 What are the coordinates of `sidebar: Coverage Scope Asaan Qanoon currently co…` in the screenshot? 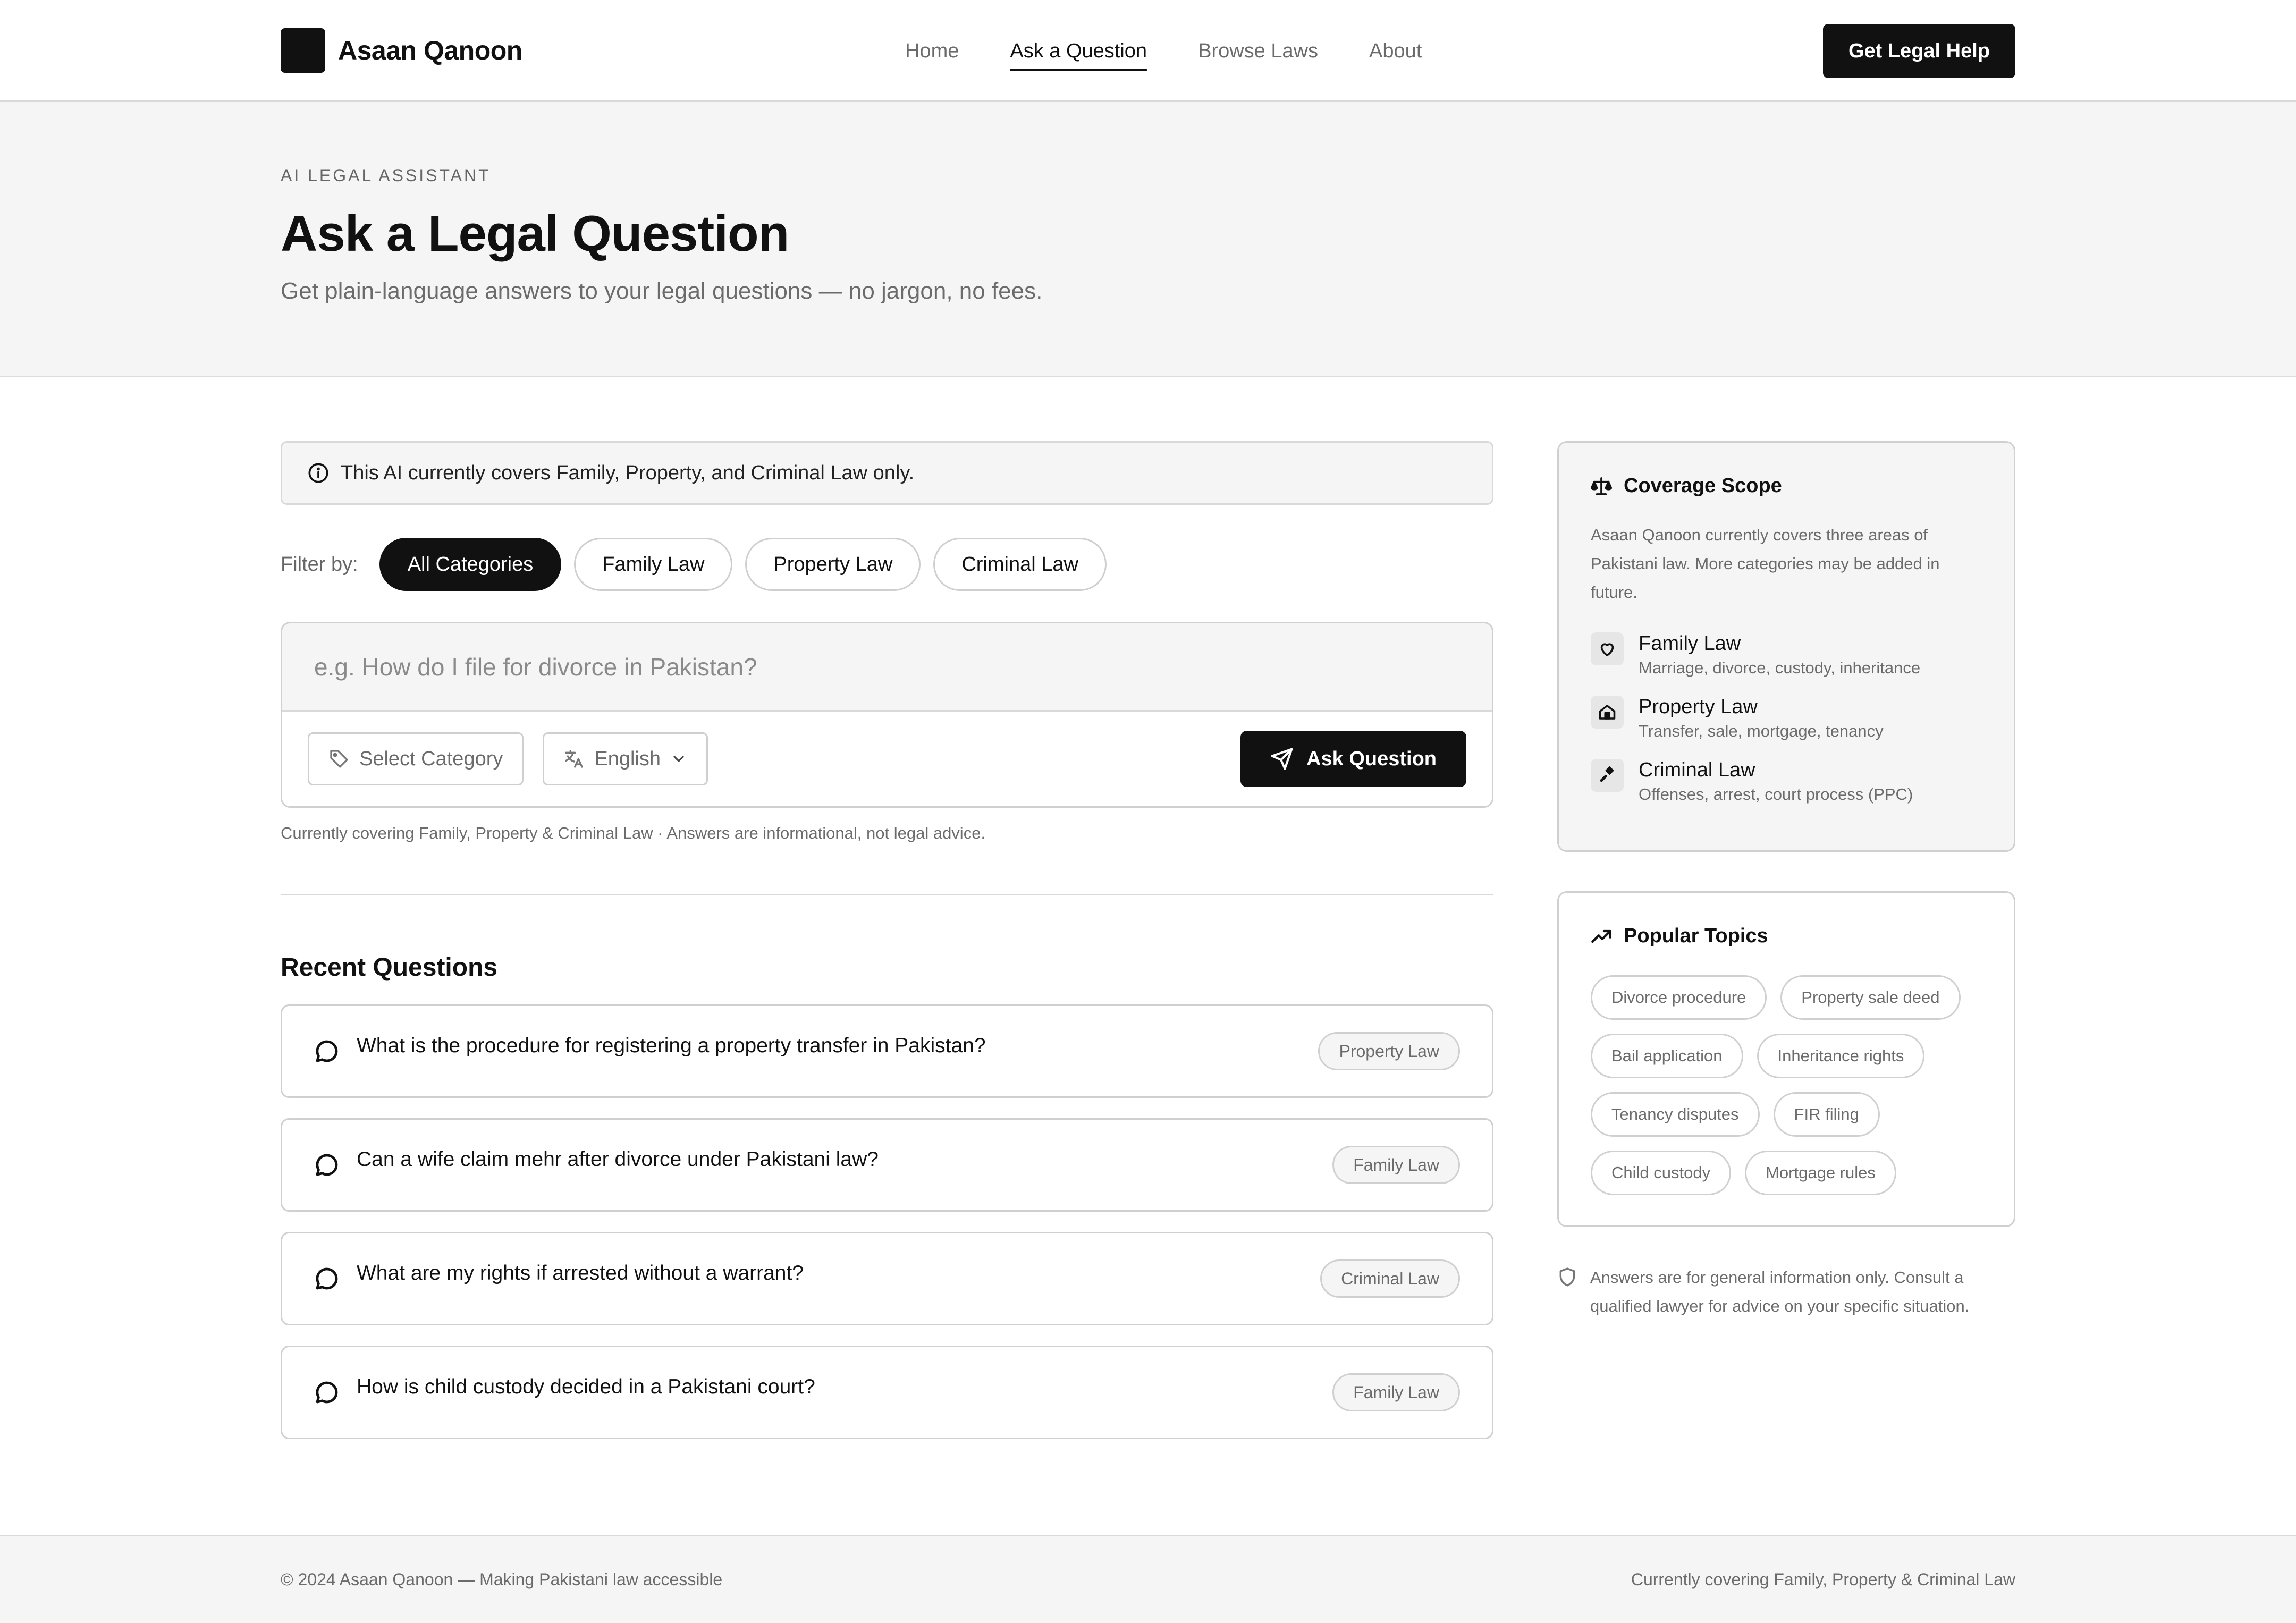 It's located at (1786, 881).